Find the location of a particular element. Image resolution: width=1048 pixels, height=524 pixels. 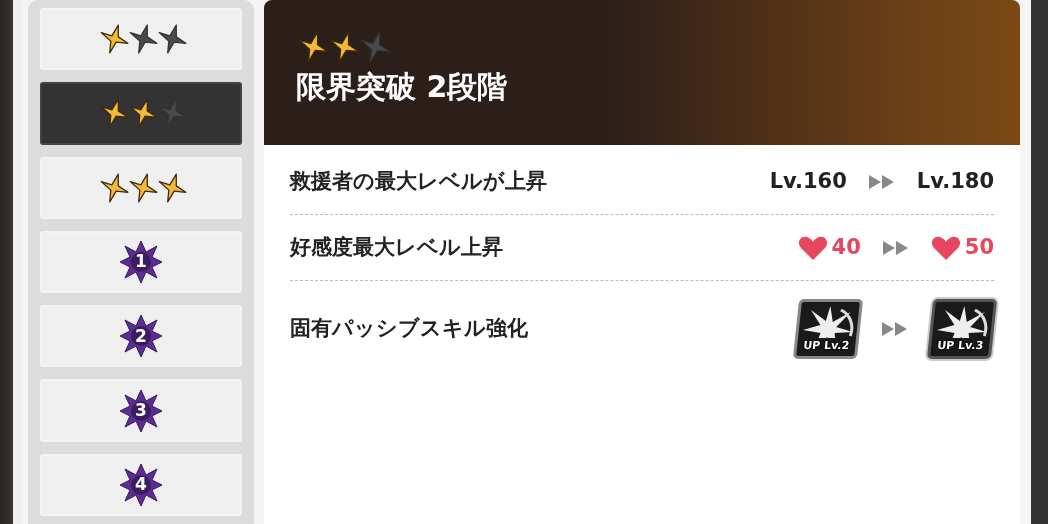

tier-button: 3 is located at coordinates (141, 410).